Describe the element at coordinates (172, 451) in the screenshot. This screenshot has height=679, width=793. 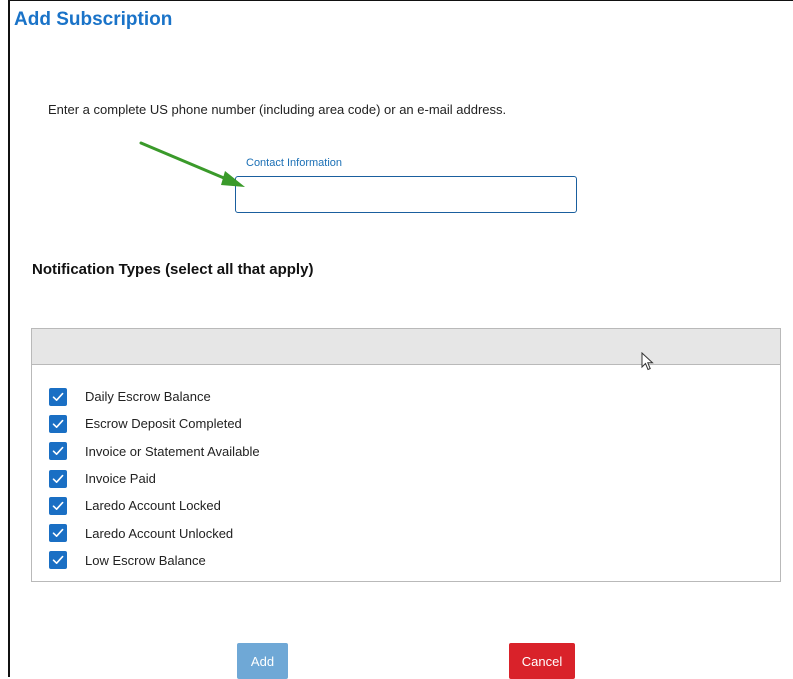
I see `notification-type-label: Invoice or Statement Available` at that location.